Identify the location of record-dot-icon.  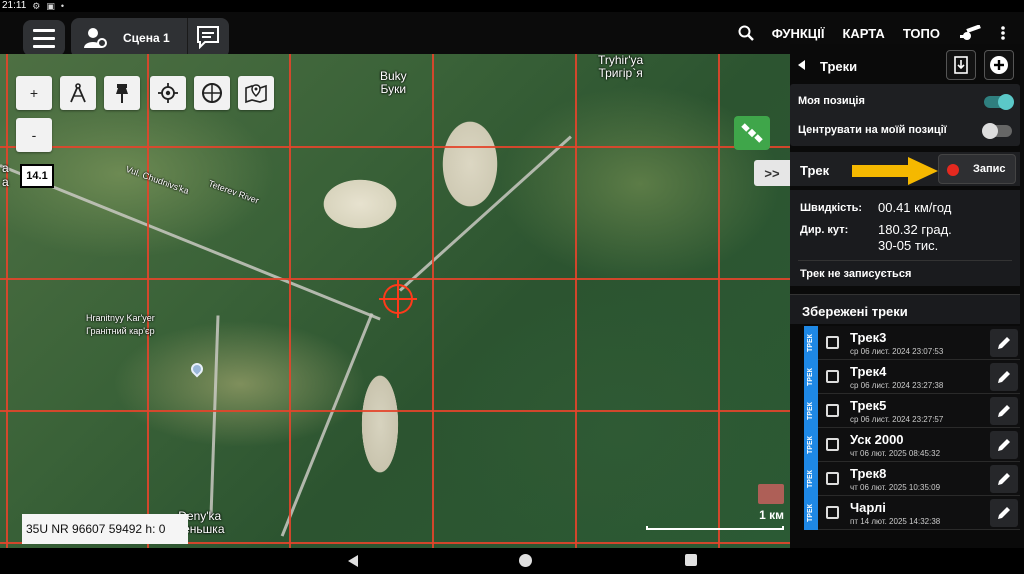
(953, 170).